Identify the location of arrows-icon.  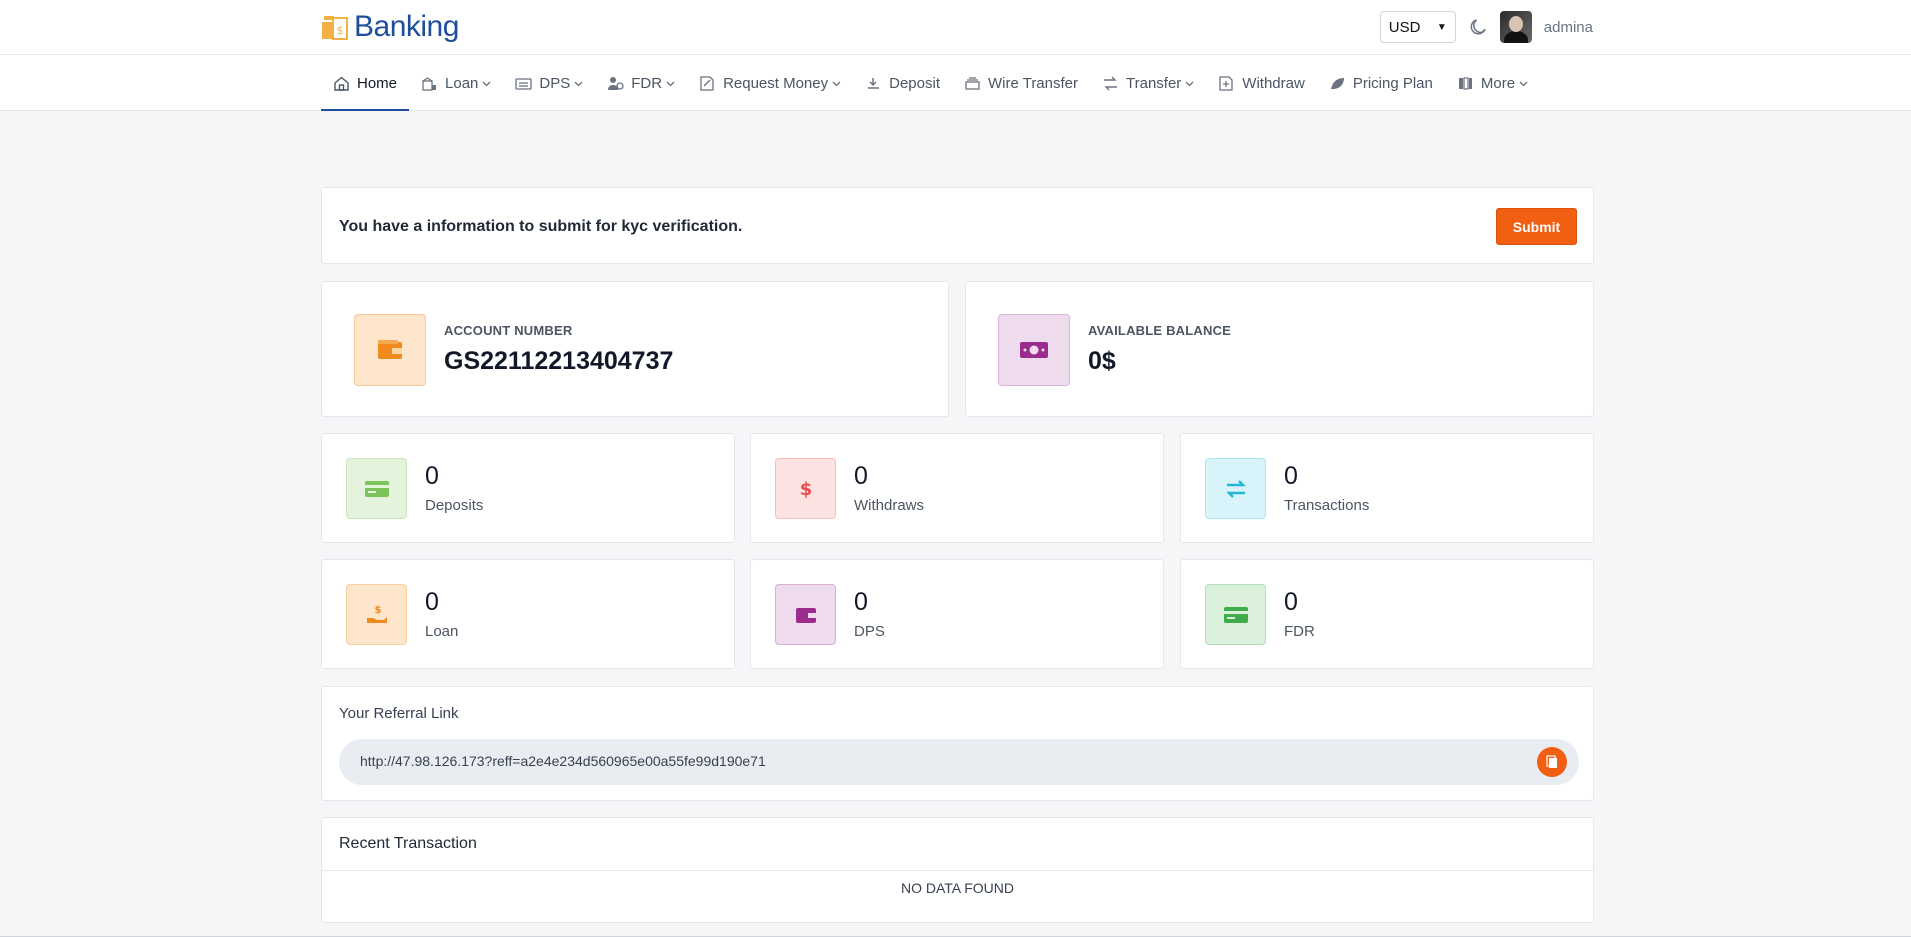
(1110, 83).